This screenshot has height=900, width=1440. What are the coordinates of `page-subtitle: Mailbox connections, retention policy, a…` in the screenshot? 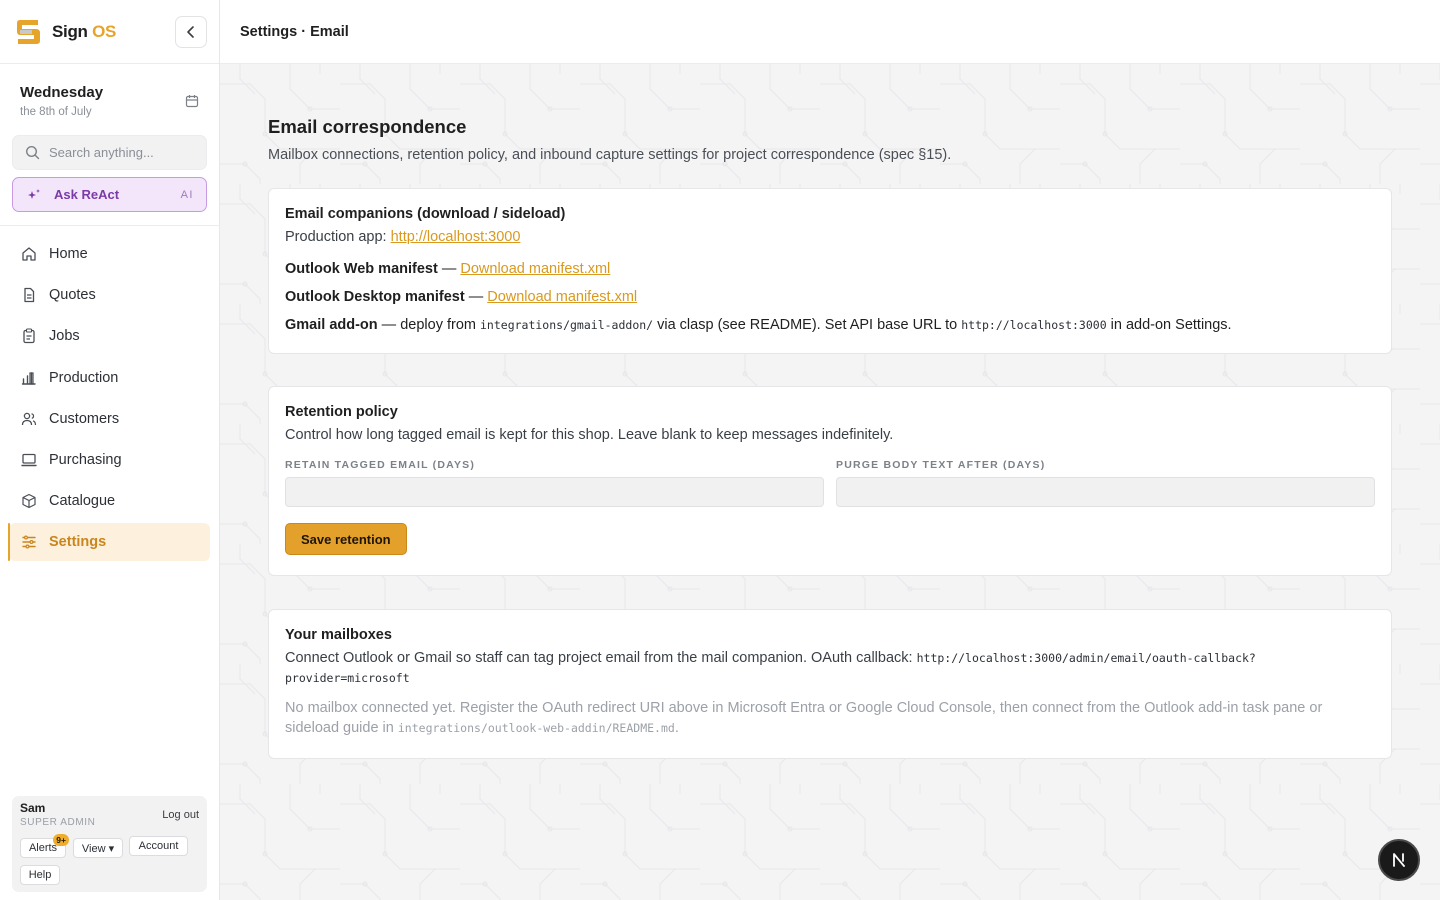 It's located at (610, 155).